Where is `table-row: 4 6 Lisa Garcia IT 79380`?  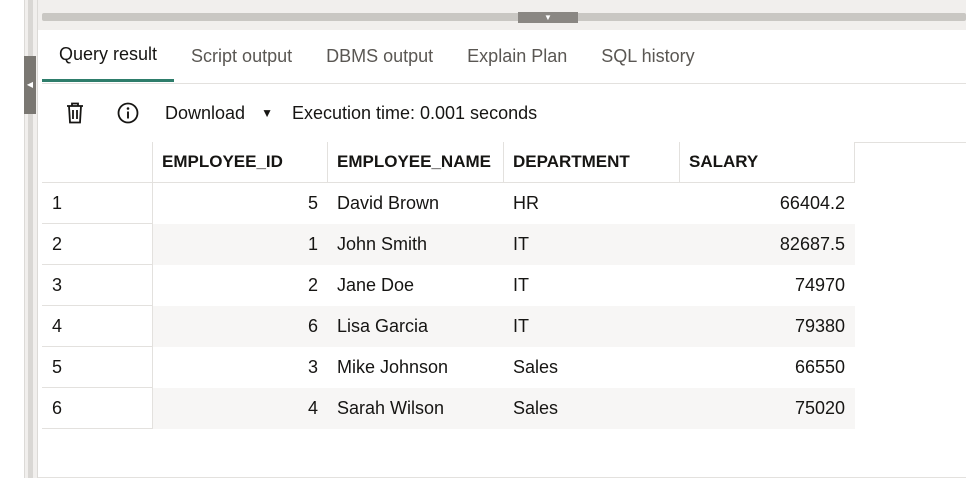 table-row: 4 6 Lisa Garcia IT 79380 is located at coordinates (448, 326).